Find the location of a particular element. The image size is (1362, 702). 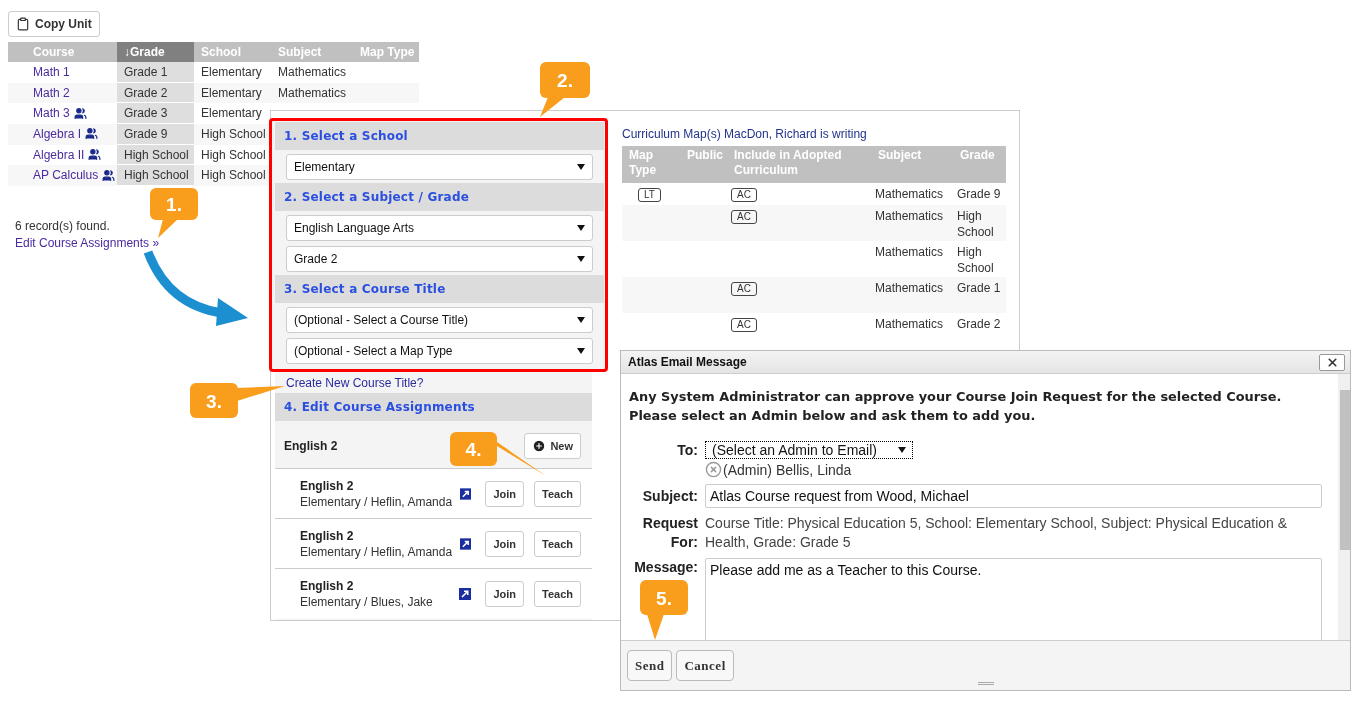

column-header: ↓Grade is located at coordinates (155, 52).